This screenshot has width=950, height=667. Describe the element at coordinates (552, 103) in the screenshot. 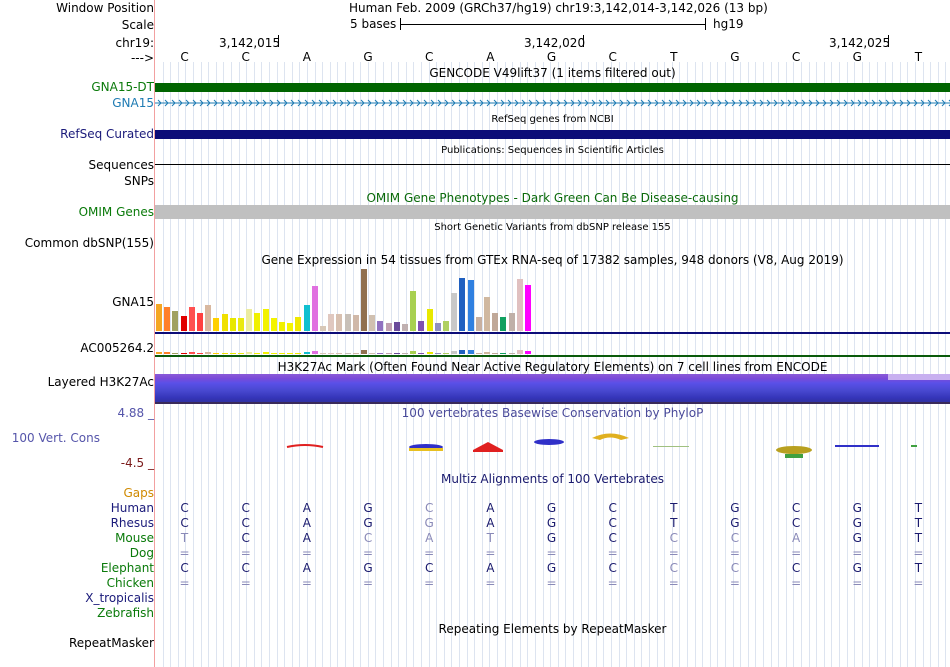

I see `gencode-bar-gna15` at that location.